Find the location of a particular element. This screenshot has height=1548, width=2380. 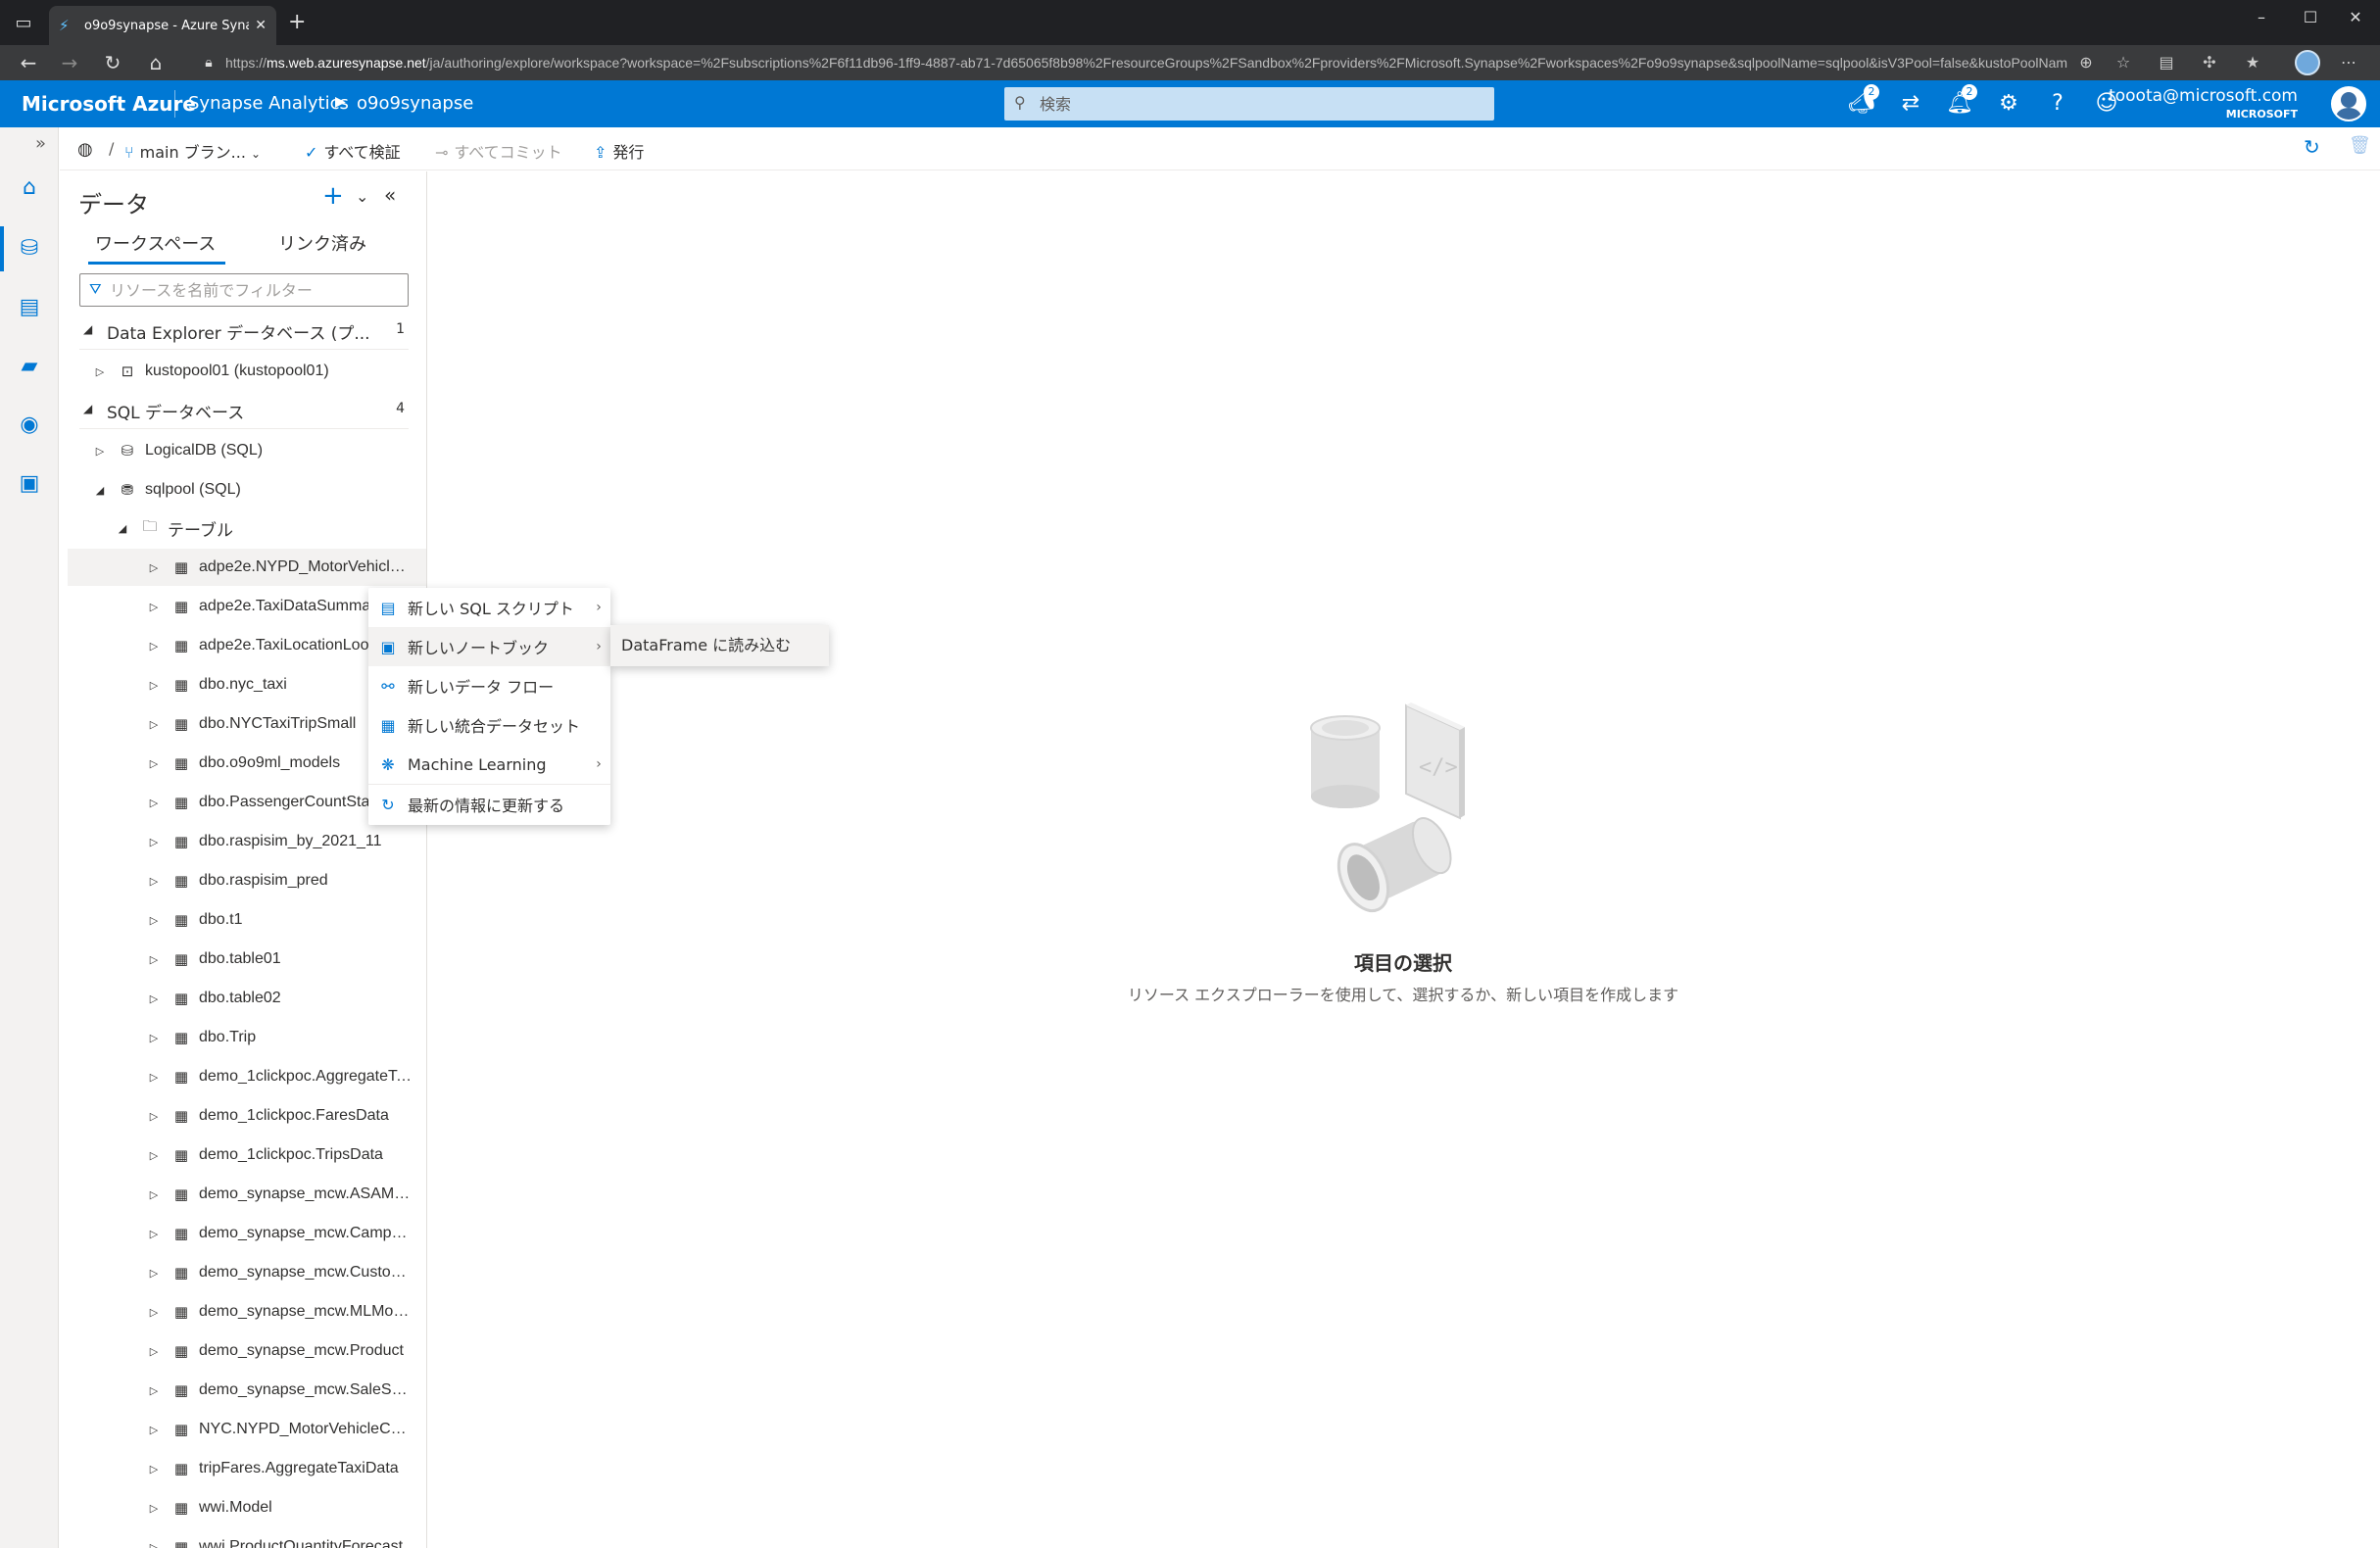

submenu-item-load-to-dataframe: DataFrame に読み込む is located at coordinates (719, 645).